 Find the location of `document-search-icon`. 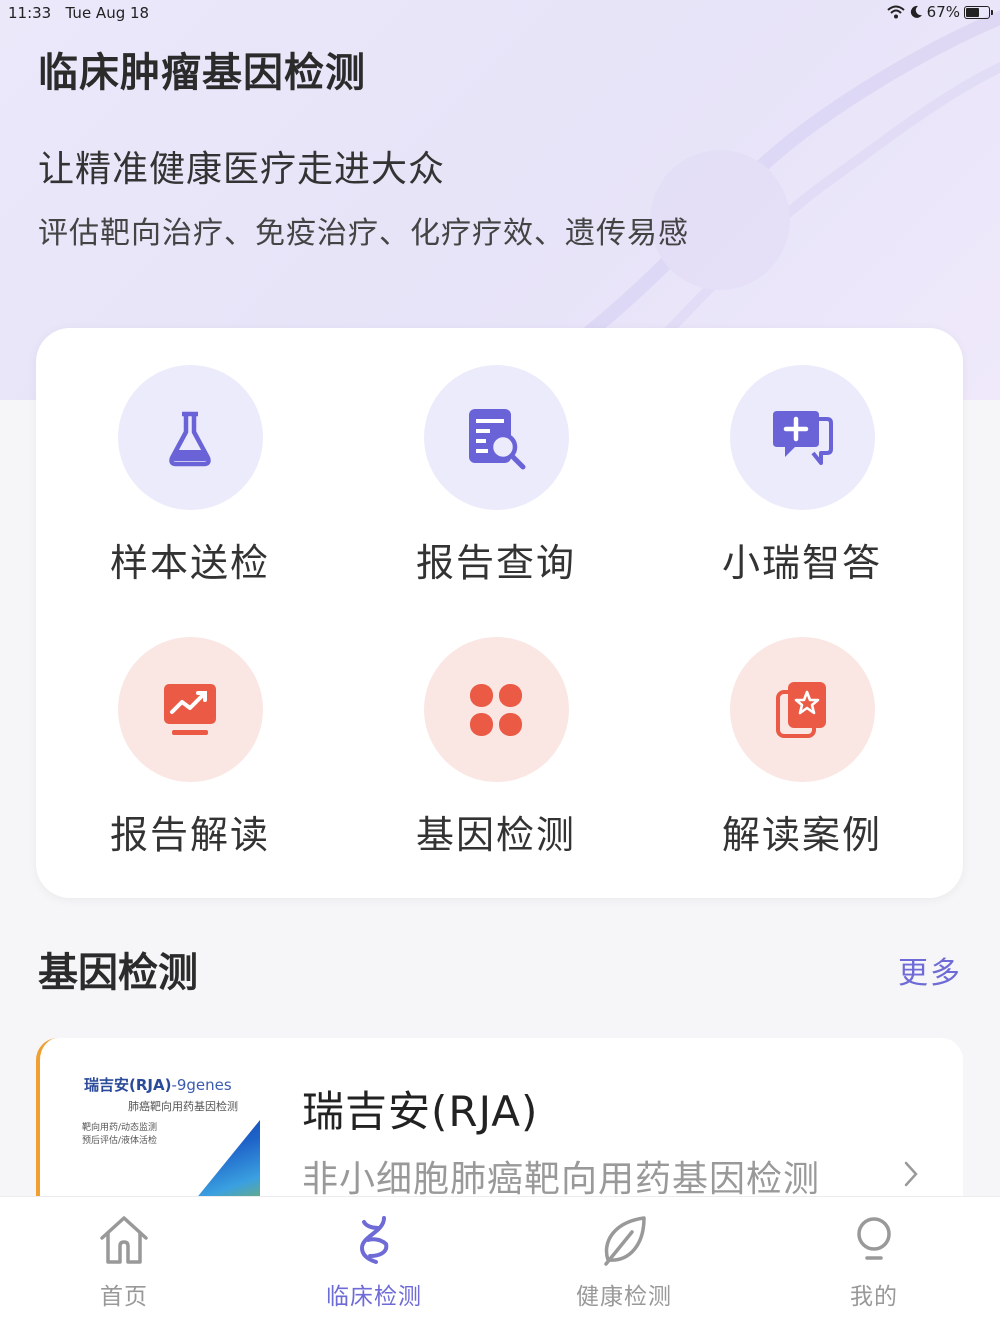

document-search-icon is located at coordinates (497, 438).